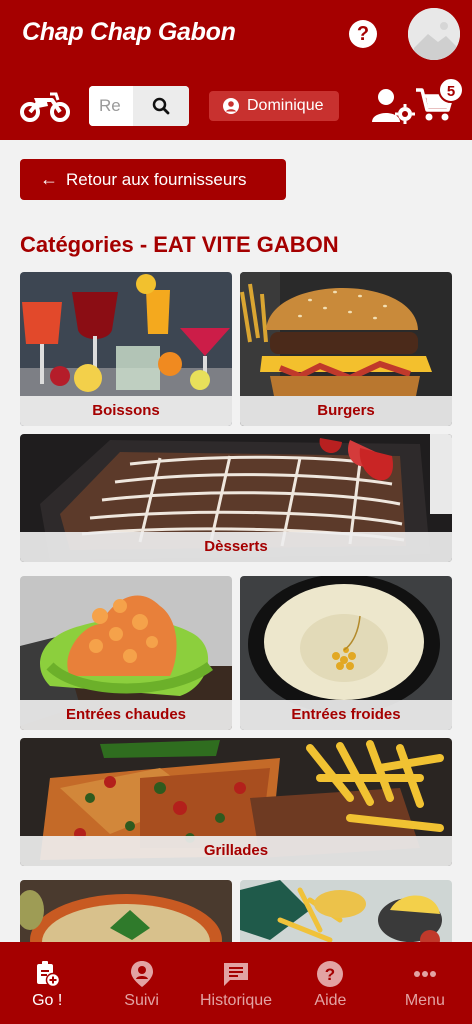  What do you see at coordinates (425, 974) in the screenshot?
I see `more-dots-icon` at bounding box center [425, 974].